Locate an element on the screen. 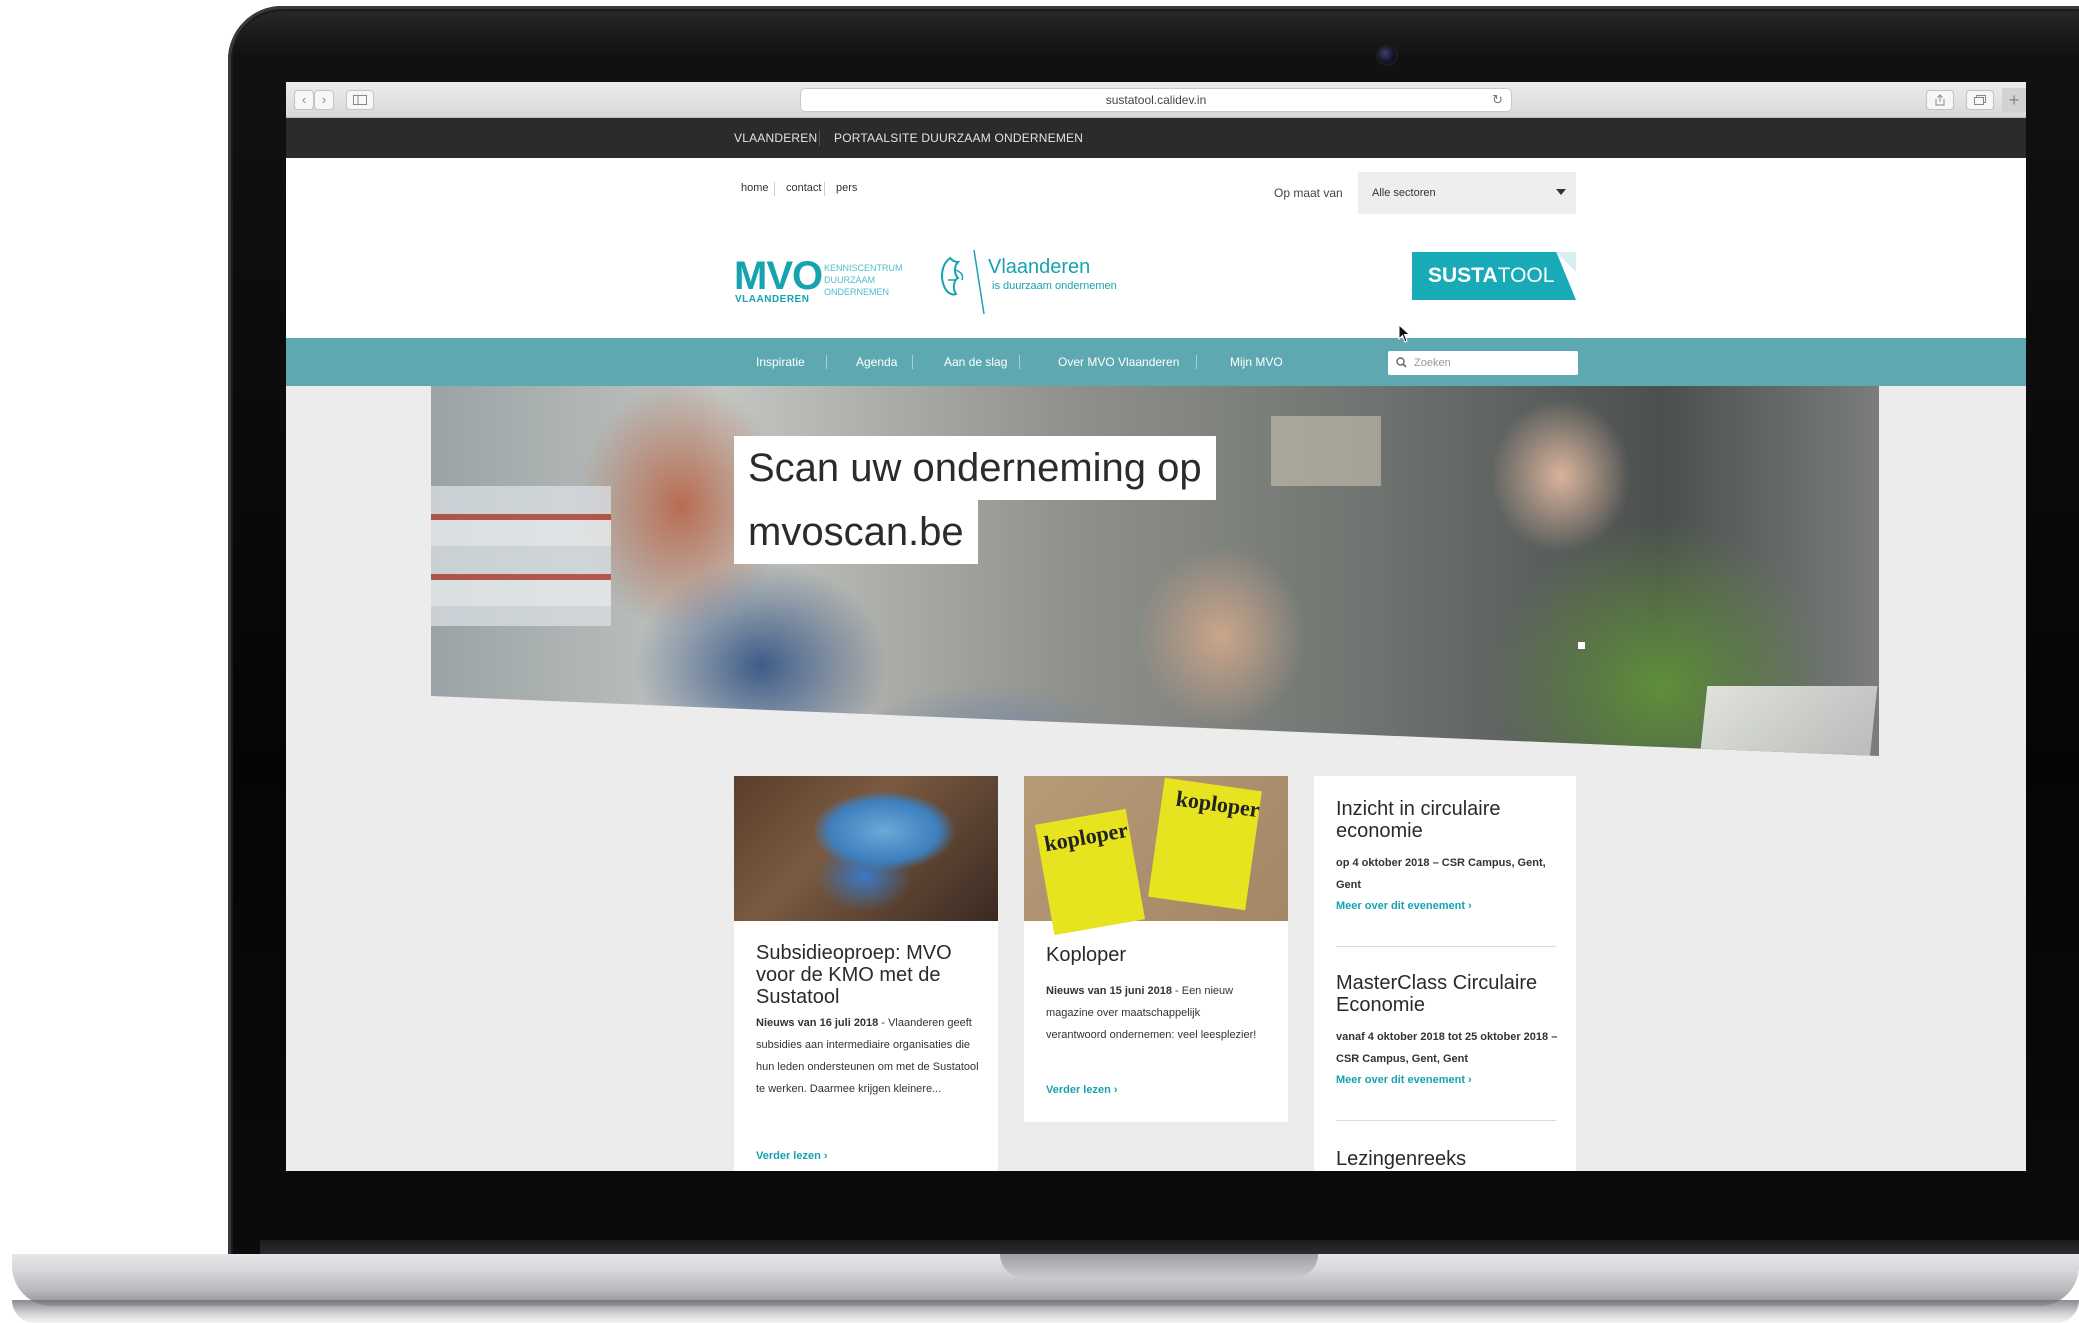  mvo-tagline: KENNISCENTRUM DUURZAAM ONDERNEMEN is located at coordinates (863, 280).